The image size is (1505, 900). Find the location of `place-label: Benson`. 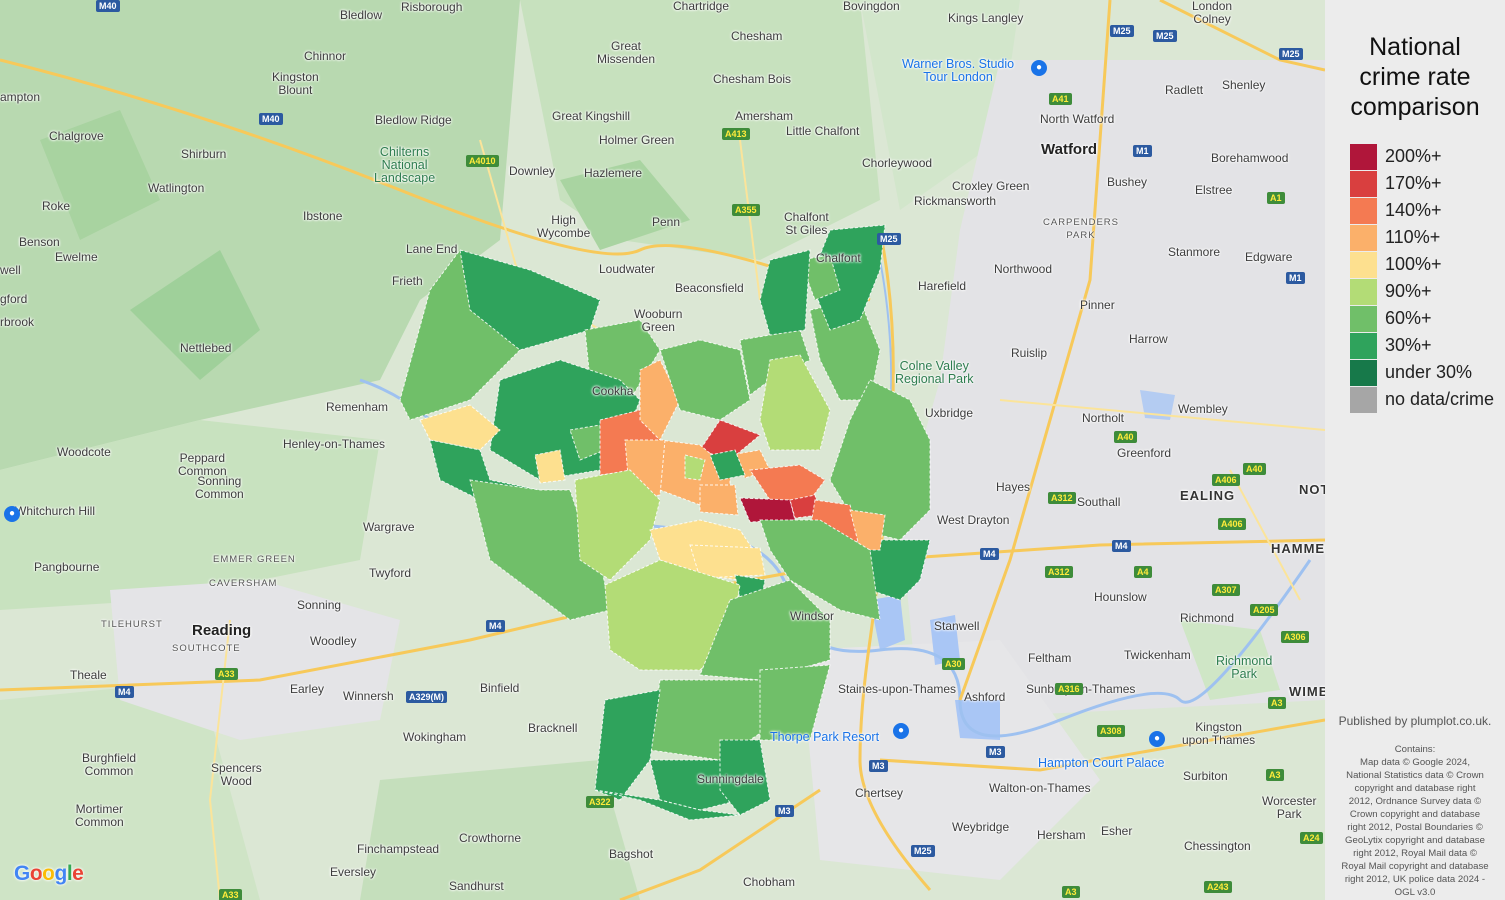

place-label: Benson is located at coordinates (39, 242).